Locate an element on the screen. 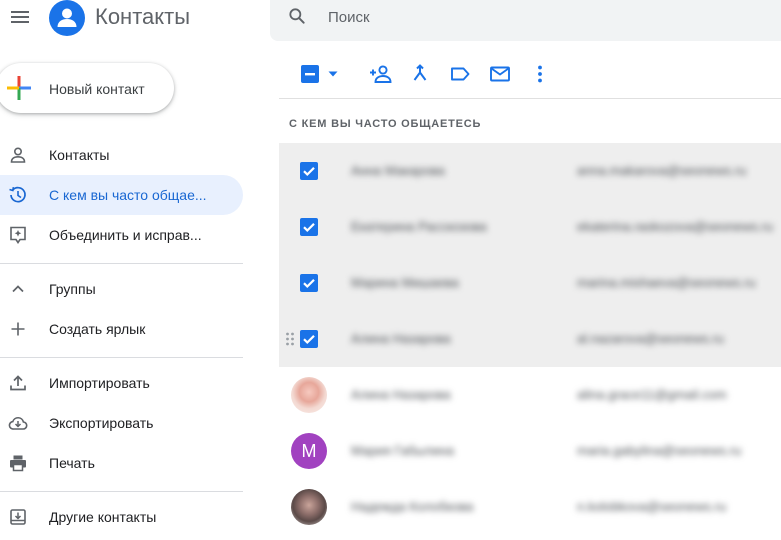 This screenshot has height=540, width=781. contact-row: Анна Макарова anna.makarova@seonews.ru is located at coordinates (530, 171).